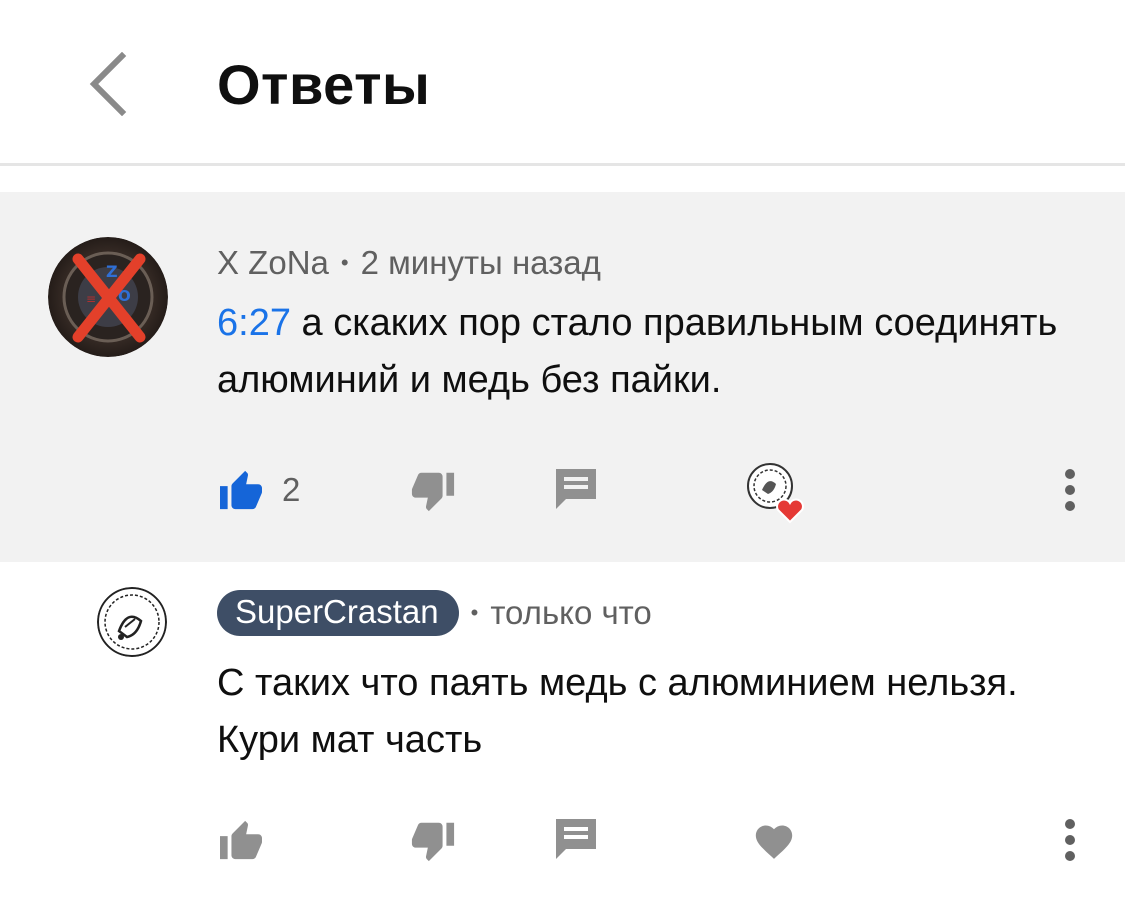 Image resolution: width=1125 pixels, height=911 pixels. I want to click on heart-button, so click(774, 840).